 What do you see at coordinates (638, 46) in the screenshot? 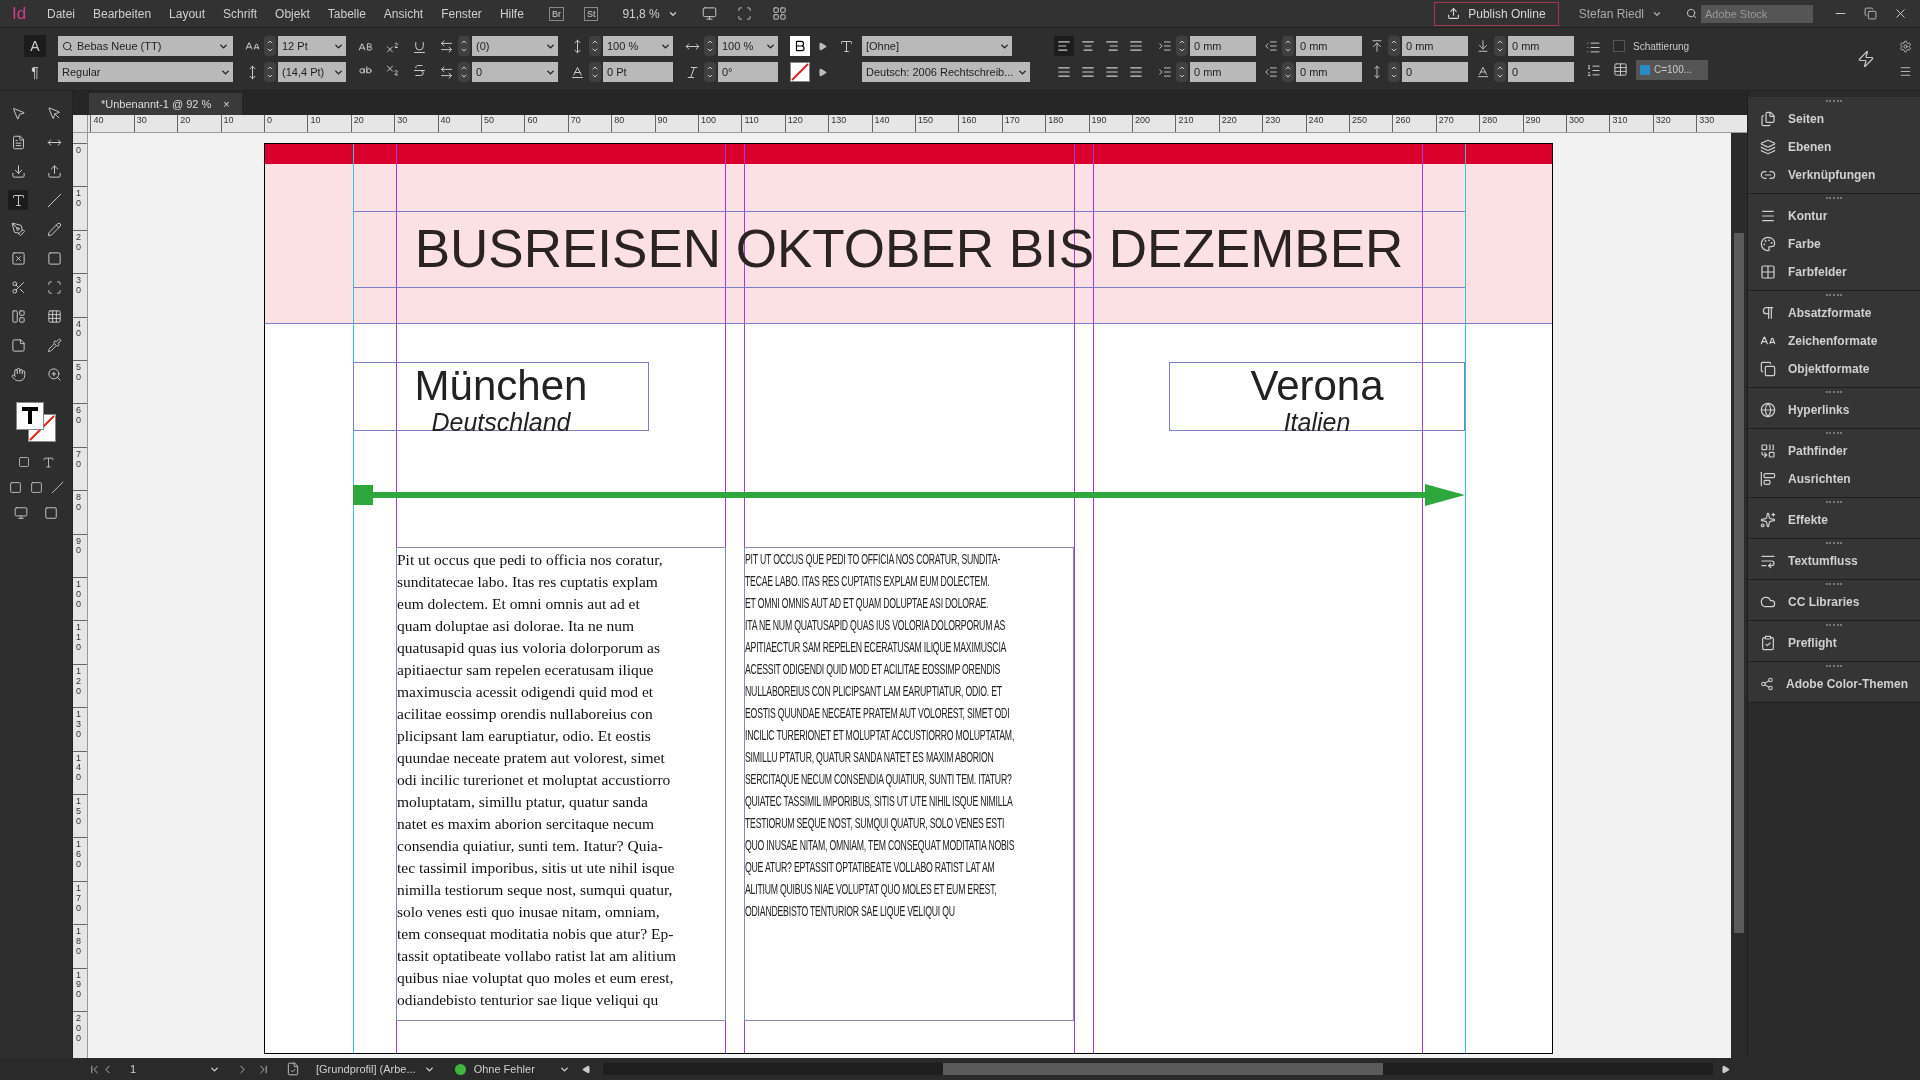
I see `vertical-scale-field: 100 %` at bounding box center [638, 46].